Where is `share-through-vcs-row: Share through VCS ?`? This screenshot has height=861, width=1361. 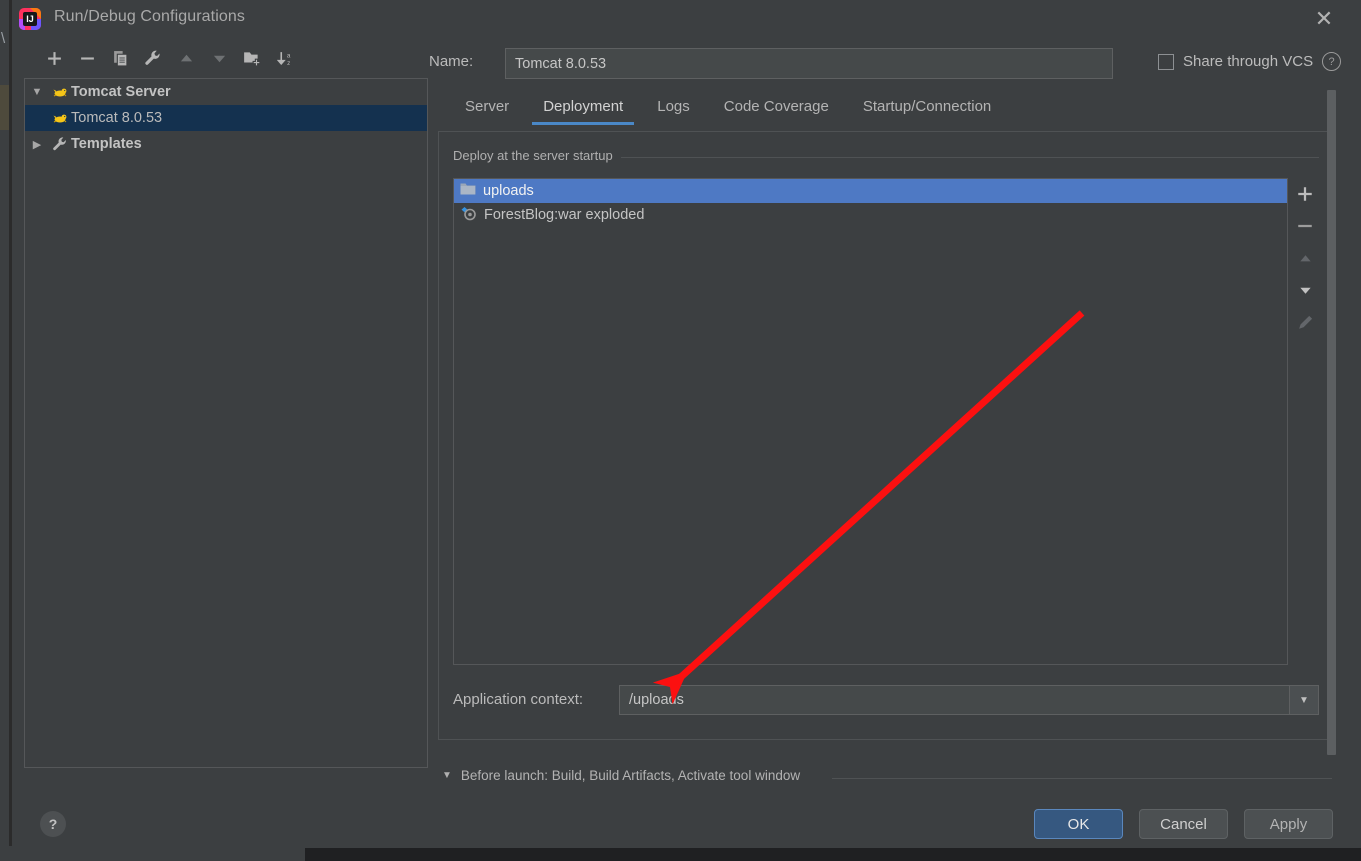 share-through-vcs-row: Share through VCS ? is located at coordinates (1250, 61).